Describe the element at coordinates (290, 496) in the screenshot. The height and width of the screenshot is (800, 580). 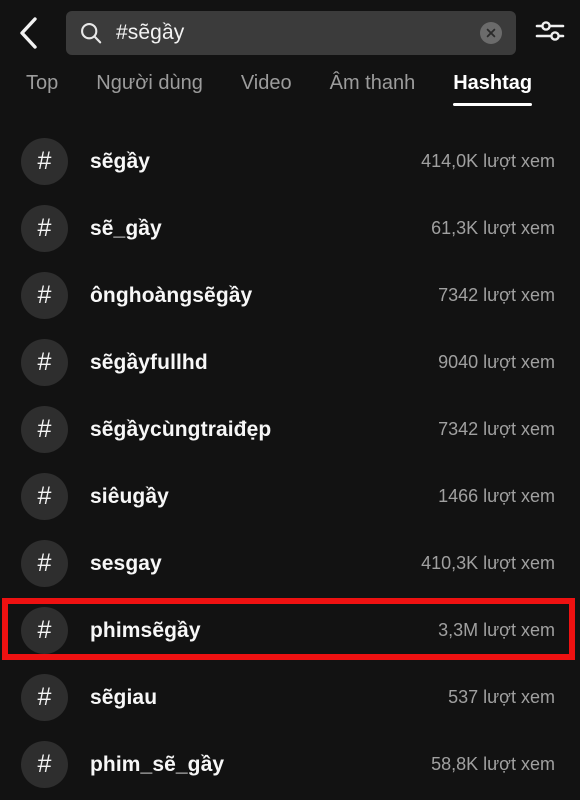
I see `hashtag-row: # siêugầy 1466 lượt xem` at that location.